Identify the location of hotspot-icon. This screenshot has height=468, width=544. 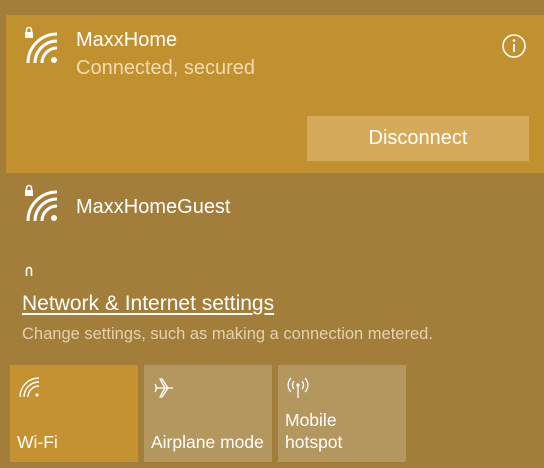
(298, 388).